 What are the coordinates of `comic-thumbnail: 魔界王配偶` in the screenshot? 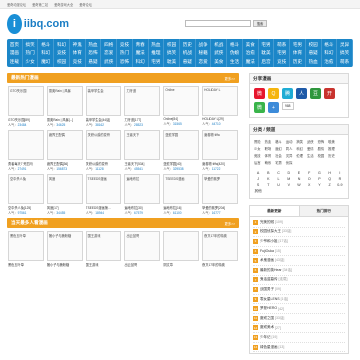 It's located at (64, 145).